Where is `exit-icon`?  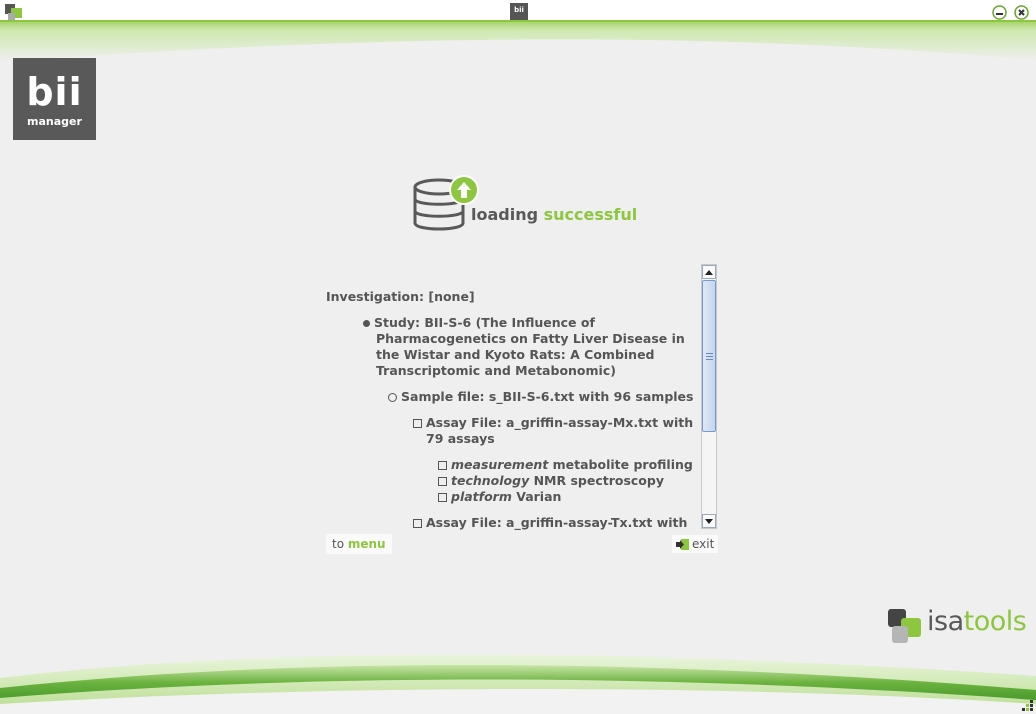
exit-icon is located at coordinates (682, 544).